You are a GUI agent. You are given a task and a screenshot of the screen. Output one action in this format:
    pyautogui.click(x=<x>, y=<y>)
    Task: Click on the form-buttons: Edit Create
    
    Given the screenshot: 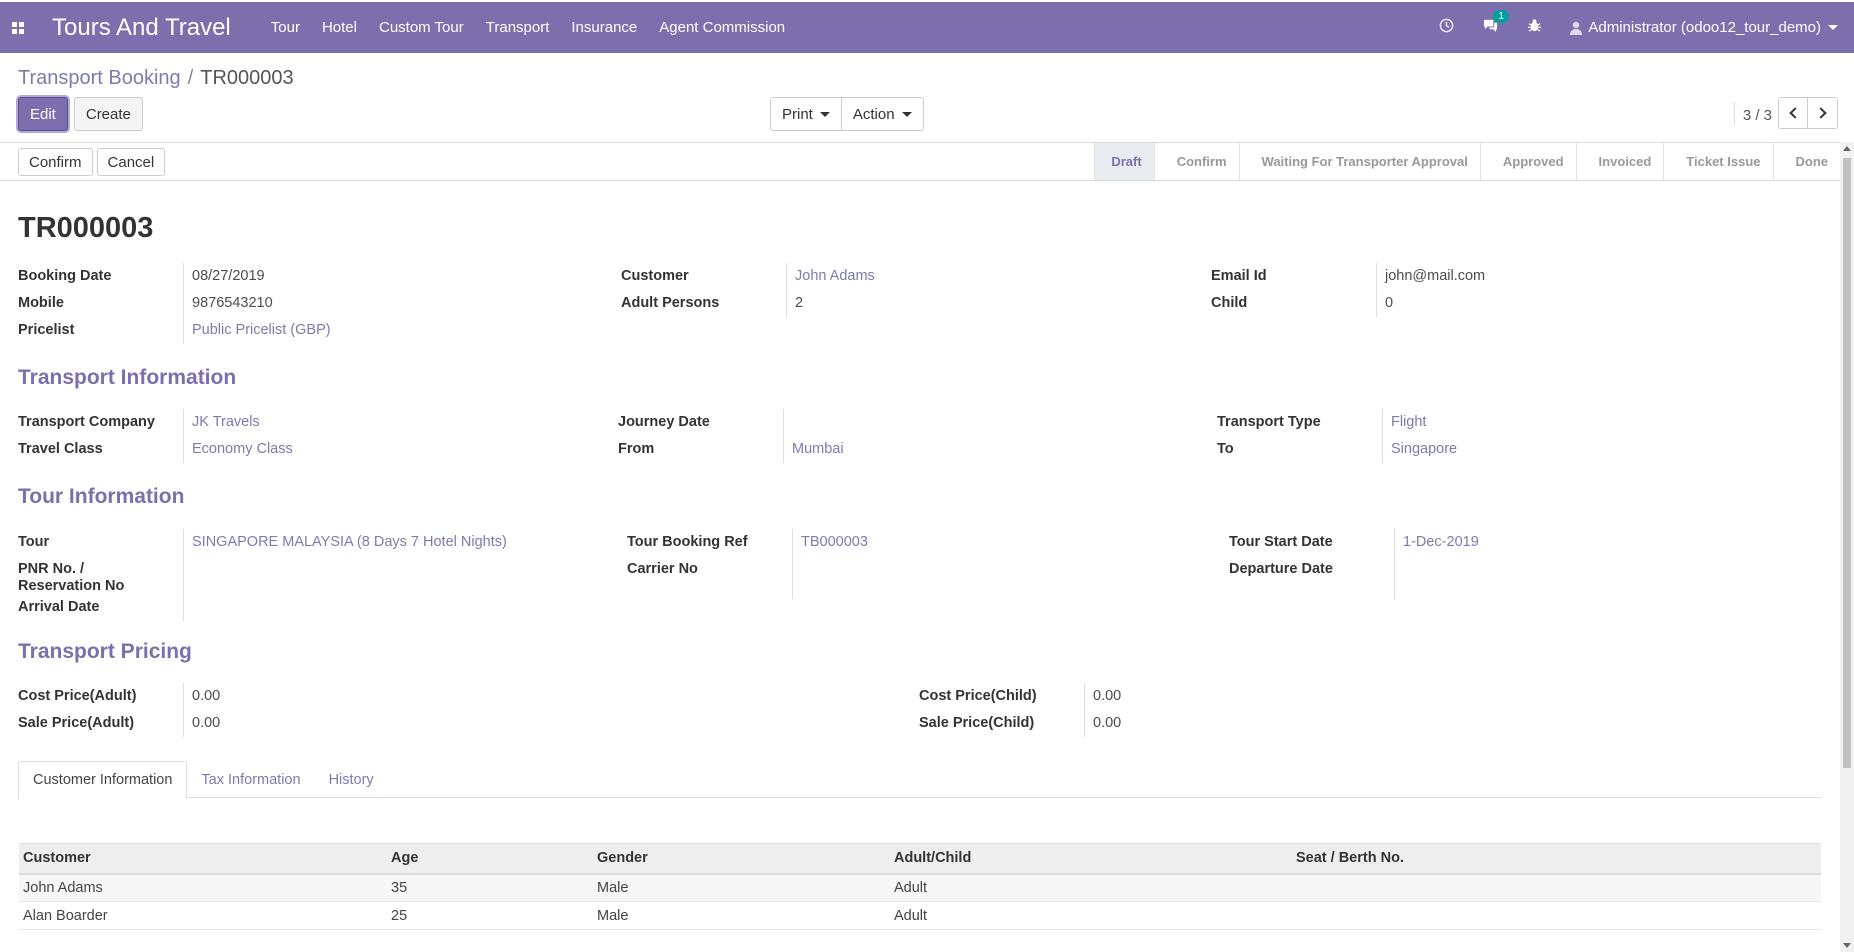 What is the action you would take?
    pyautogui.click(x=80, y=114)
    